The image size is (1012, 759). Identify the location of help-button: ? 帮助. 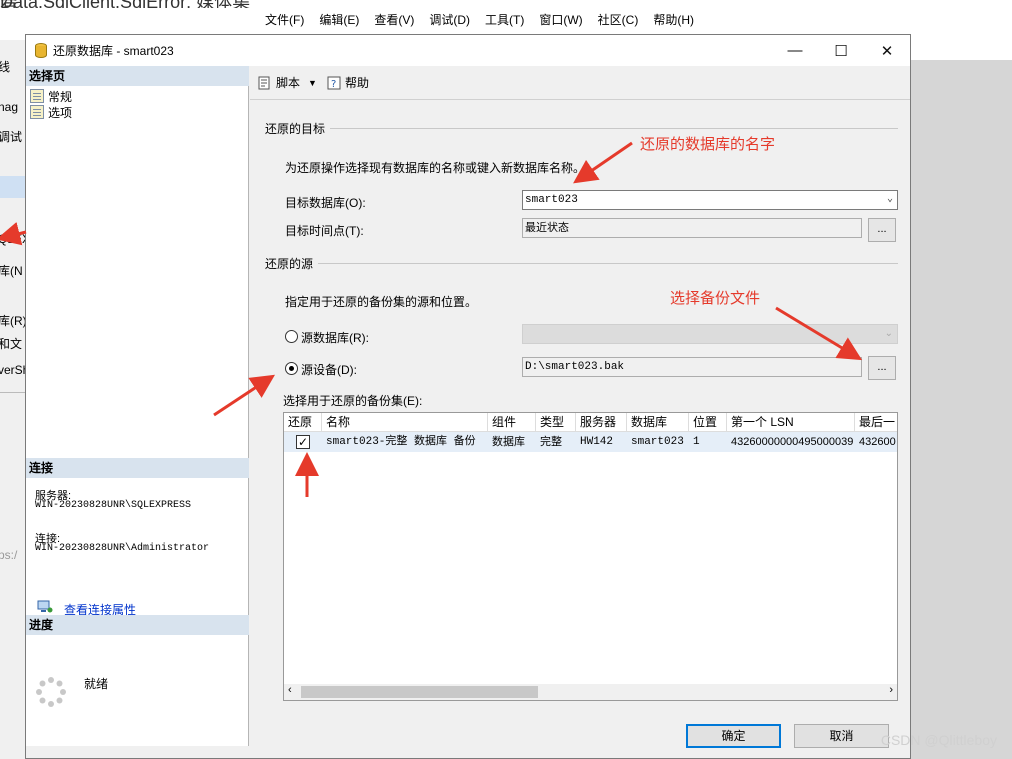
(348, 82).